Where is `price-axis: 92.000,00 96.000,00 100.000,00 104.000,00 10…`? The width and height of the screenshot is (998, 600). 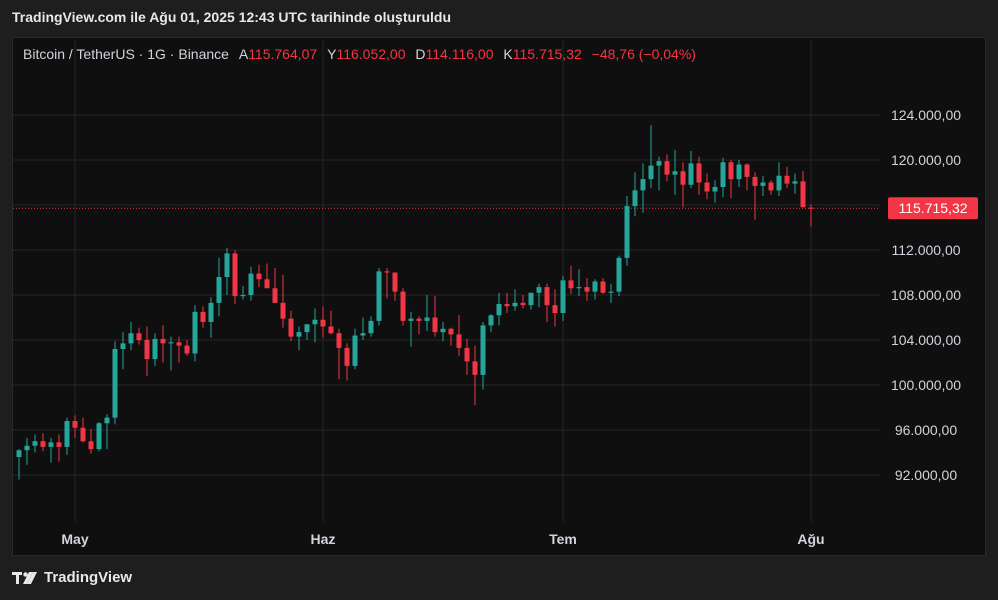 price-axis: 92.000,00 96.000,00 100.000,00 104.000,00 10… is located at coordinates (926, 295).